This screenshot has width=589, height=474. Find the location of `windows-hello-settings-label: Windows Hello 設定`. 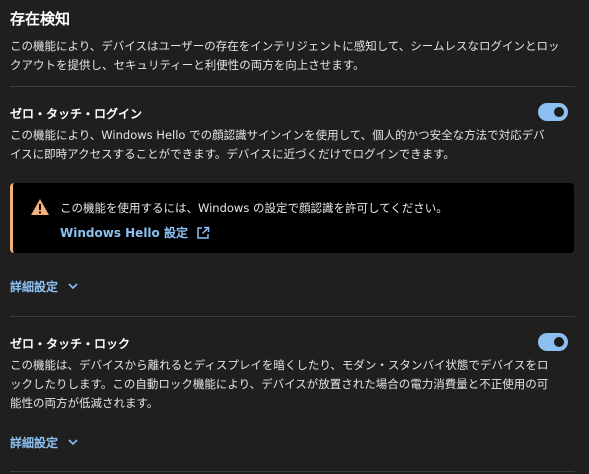

windows-hello-settings-label: Windows Hello 設定 is located at coordinates (124, 233).